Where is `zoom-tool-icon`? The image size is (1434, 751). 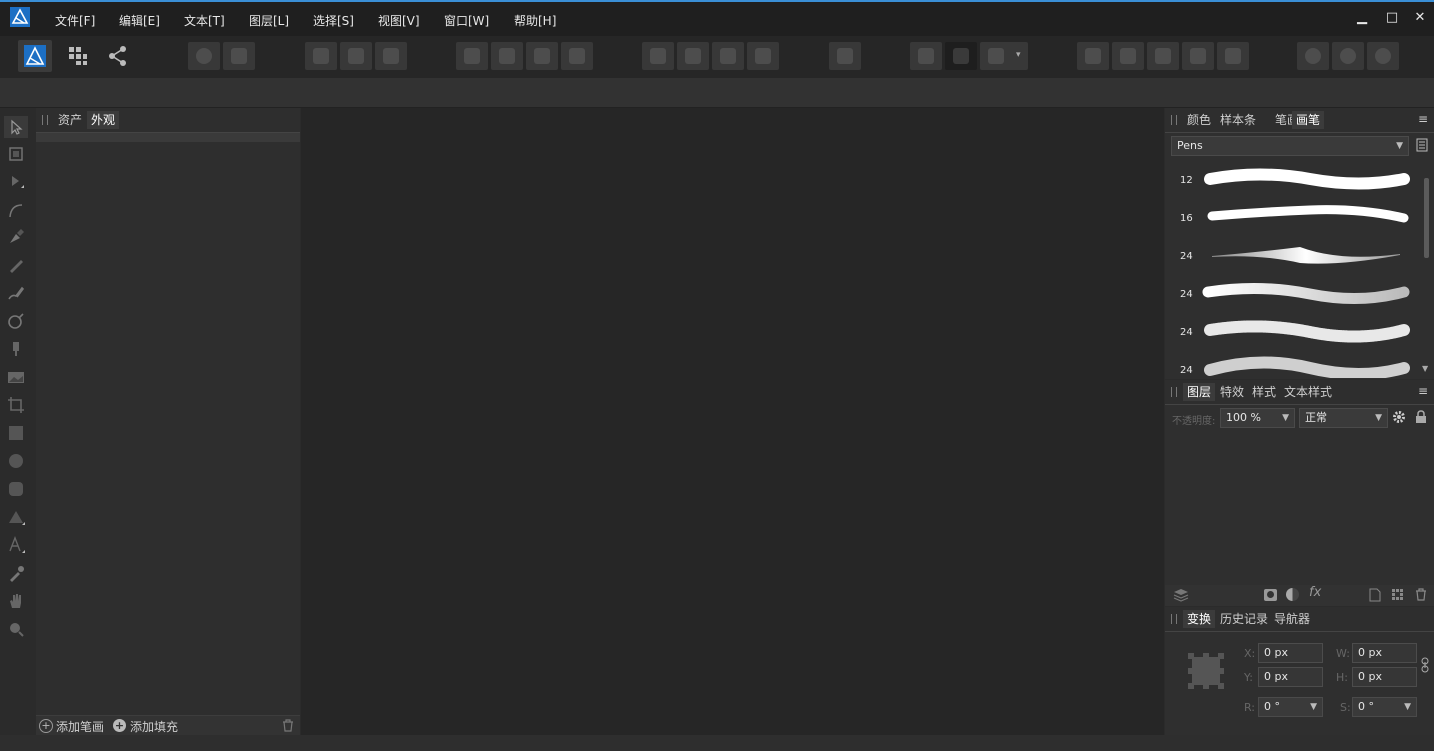
zoom-tool-icon is located at coordinates (16, 629).